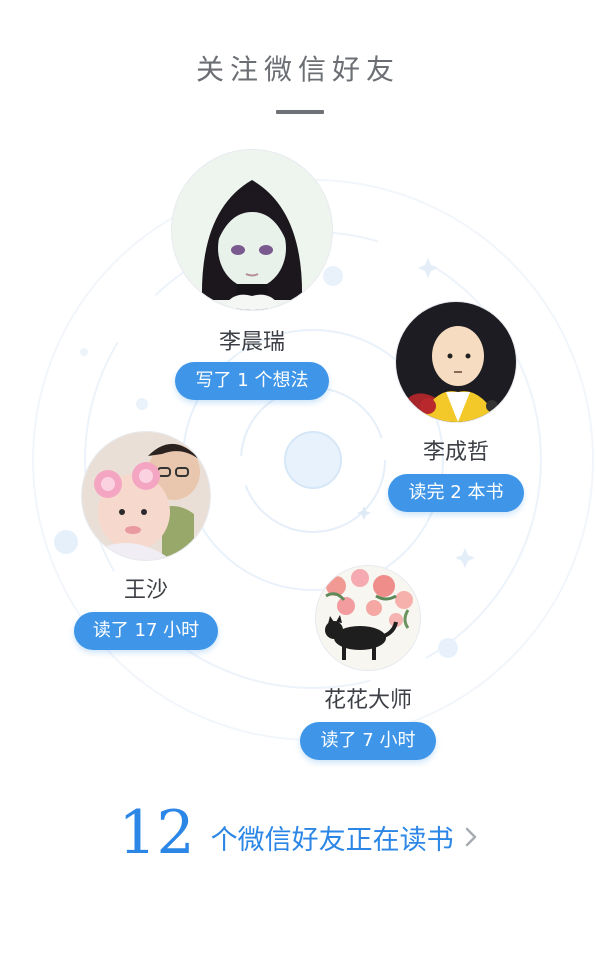 The height and width of the screenshot is (971, 596). Describe the element at coordinates (470, 837) in the screenshot. I see `chevron-right-icon` at that location.